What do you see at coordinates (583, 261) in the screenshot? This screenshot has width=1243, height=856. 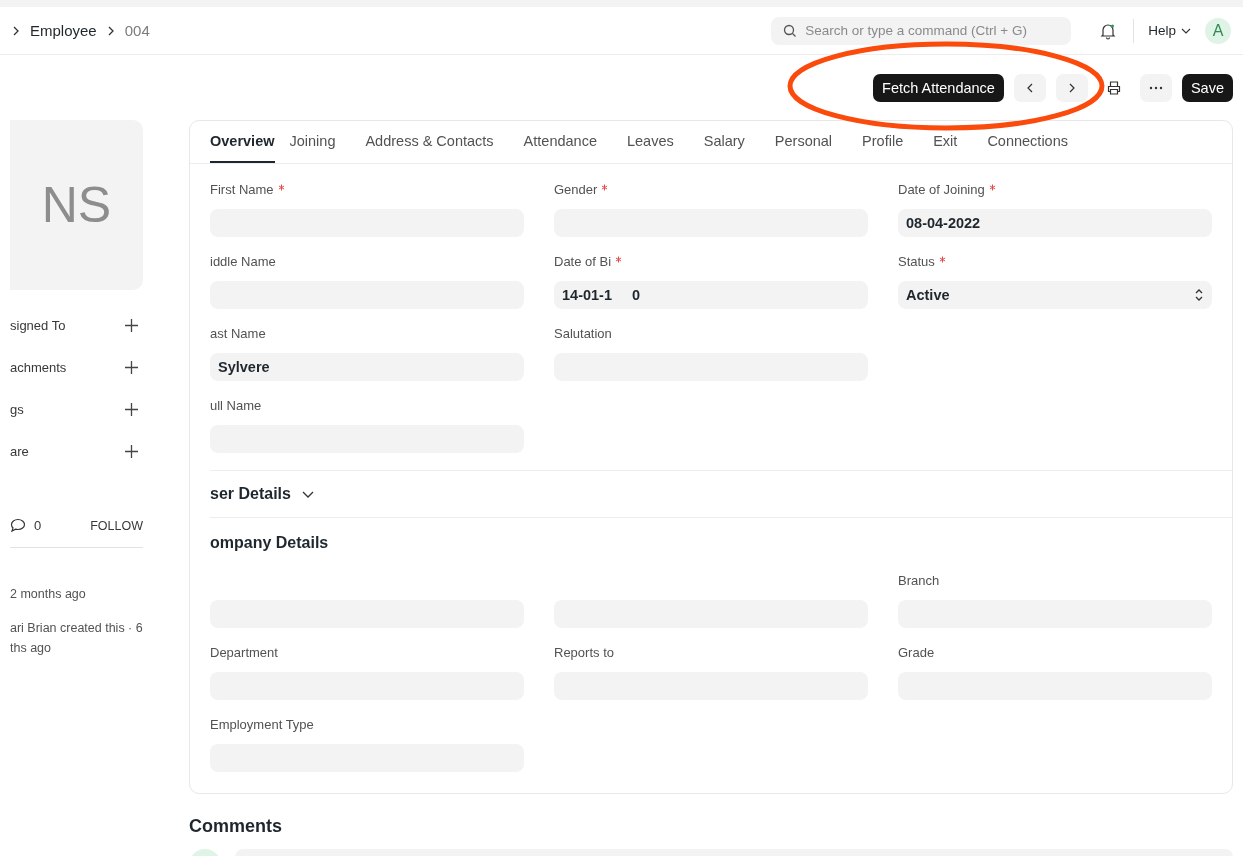 I see `field-label: Date of Bi` at bounding box center [583, 261].